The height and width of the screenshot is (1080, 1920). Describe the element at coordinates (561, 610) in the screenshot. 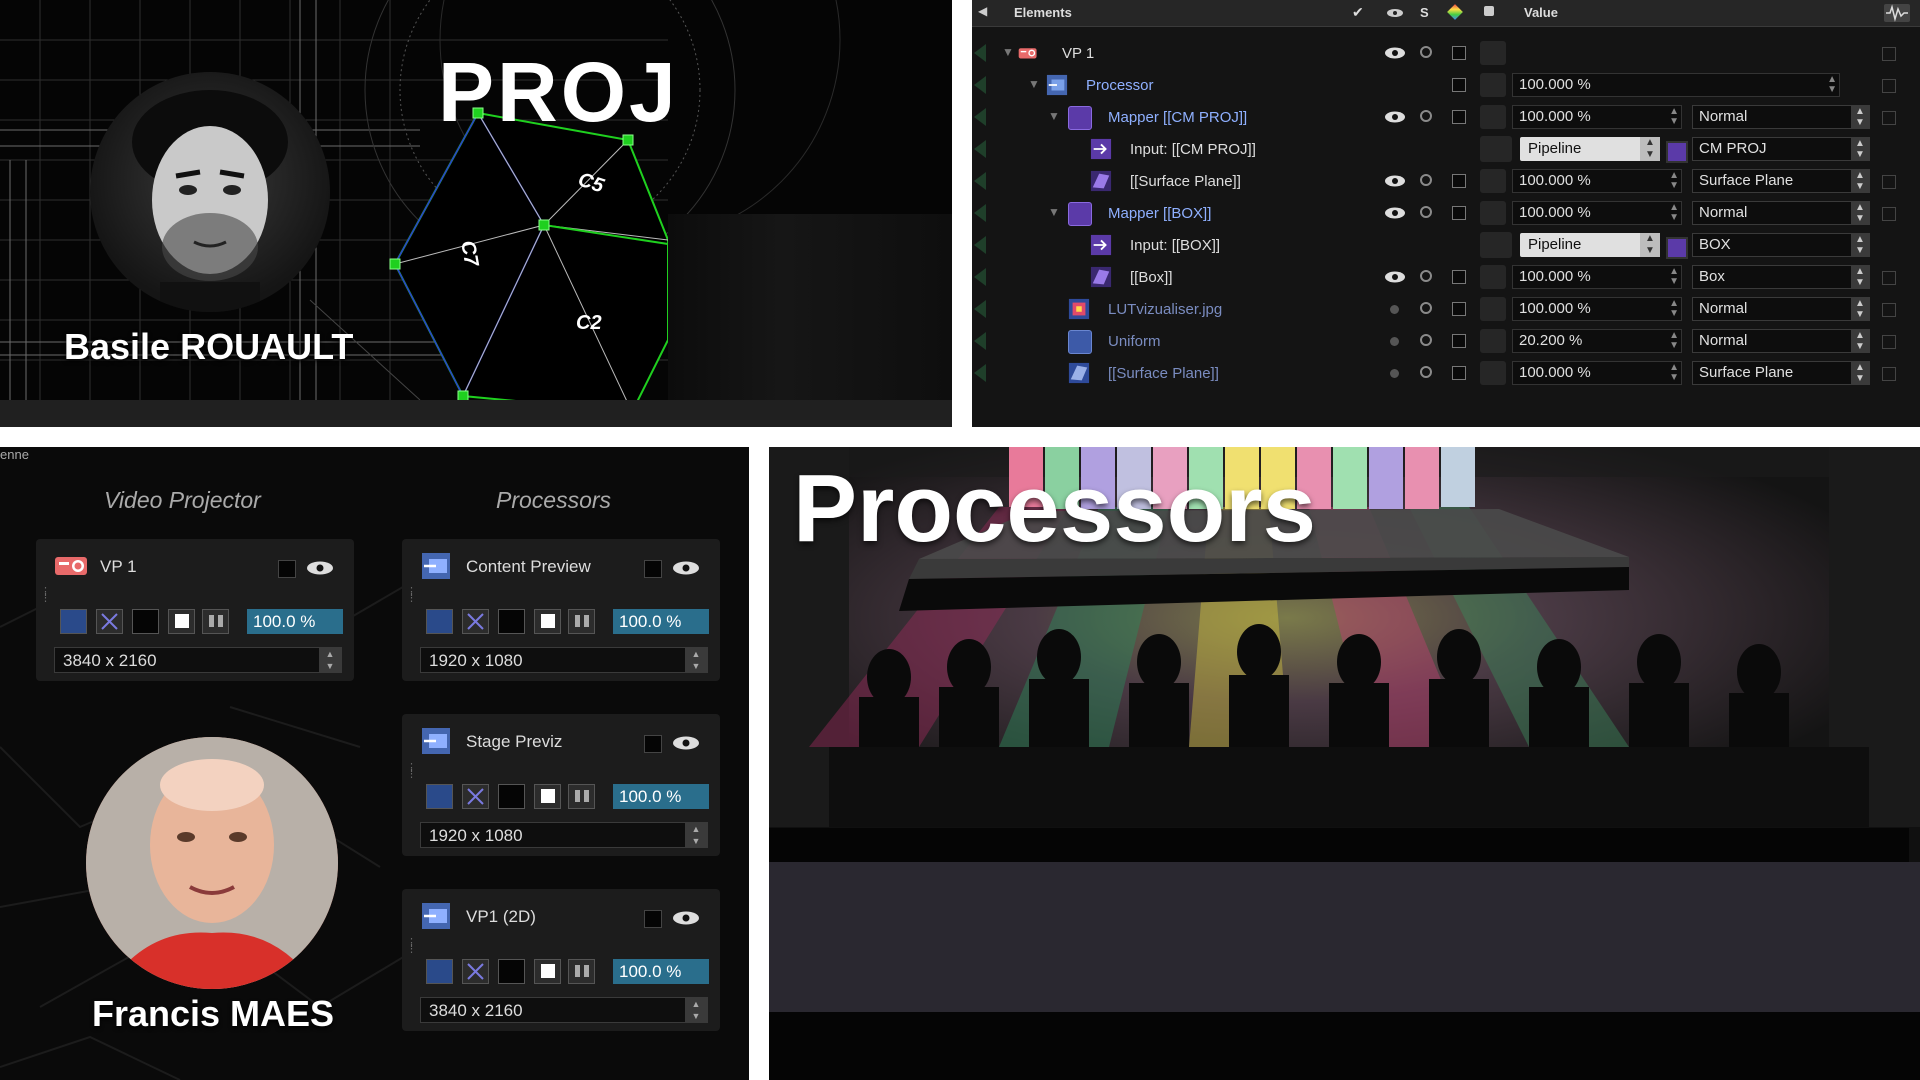

I see `node-content-preview: Content Preview 100.0 % 1920 x 1080 ▲ ▼` at that location.